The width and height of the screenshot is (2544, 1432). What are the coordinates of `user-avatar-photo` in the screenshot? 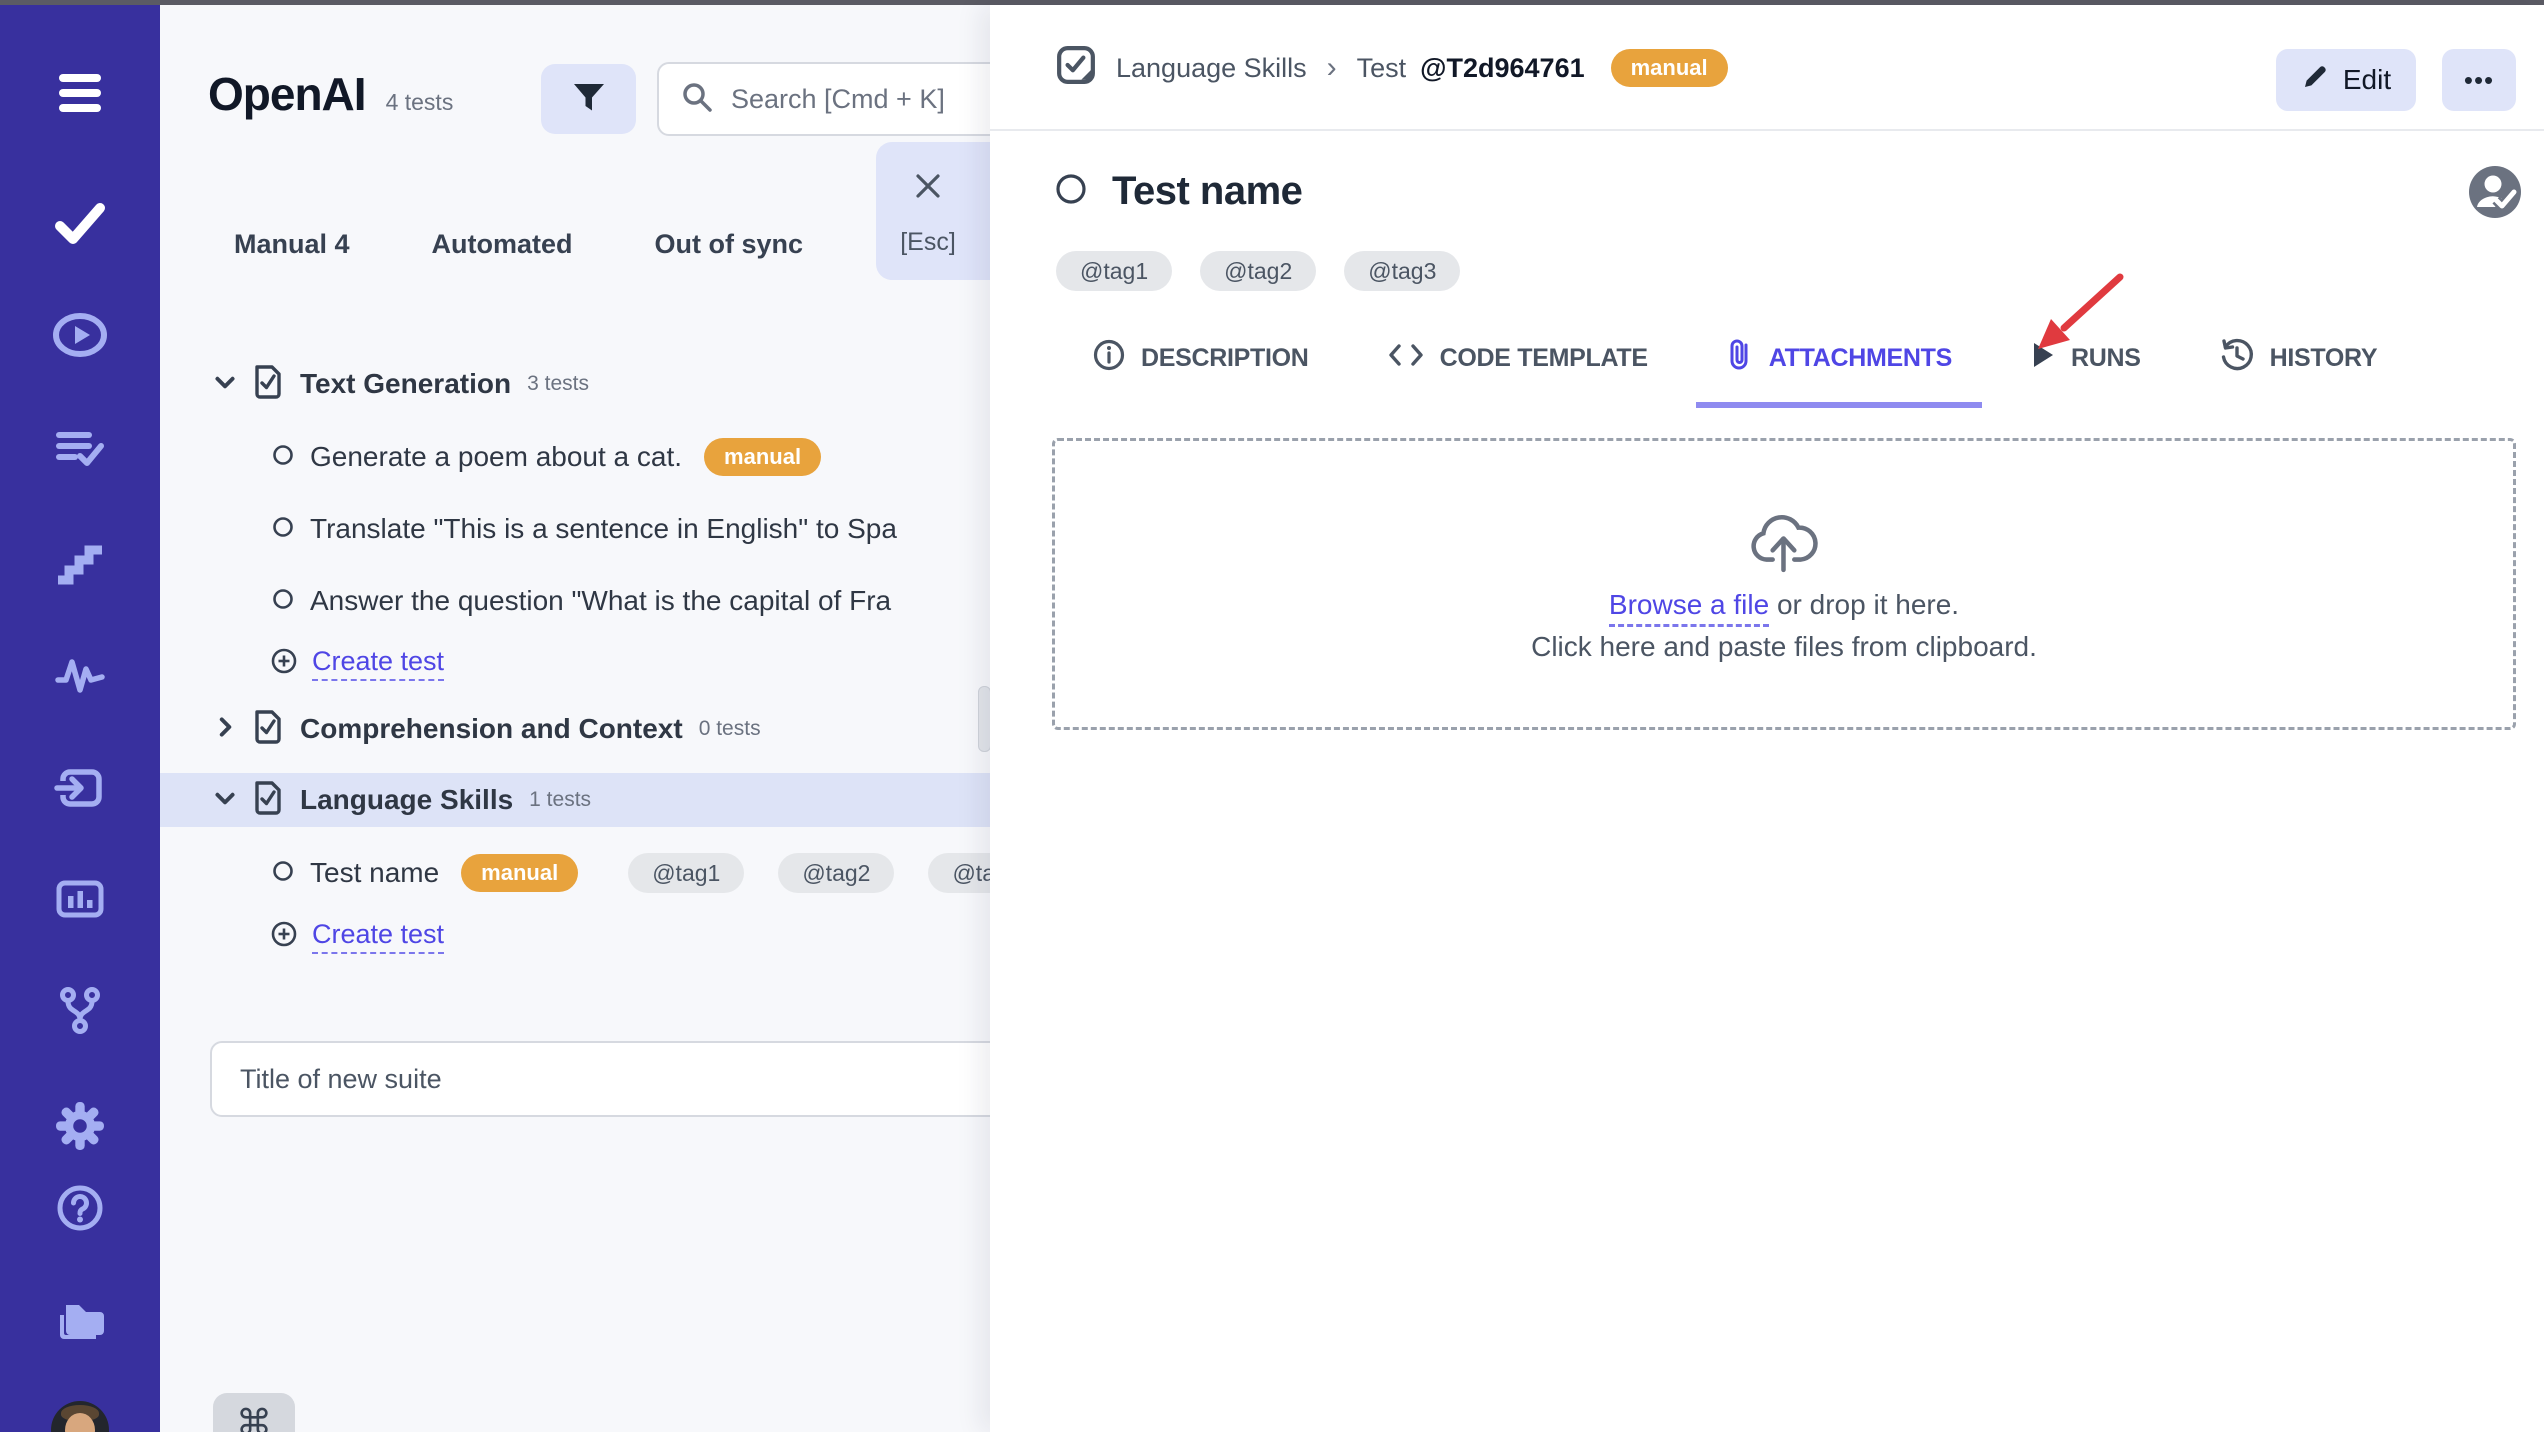 It's located at (80, 1416).